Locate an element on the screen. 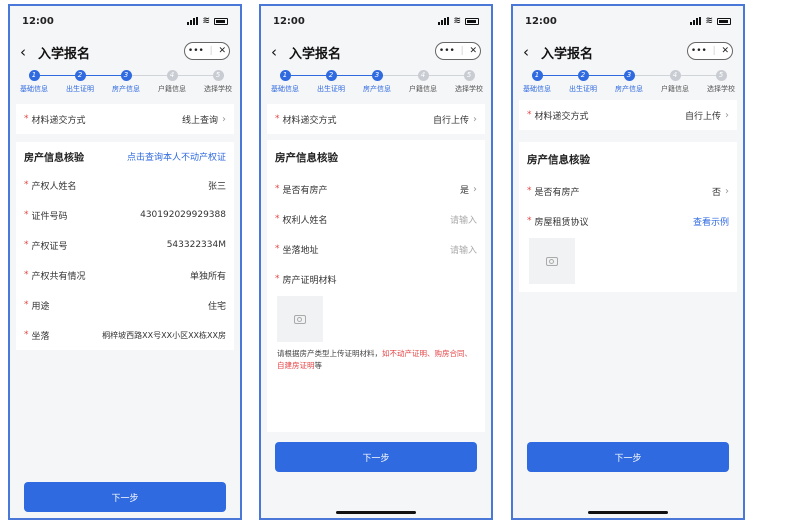 This screenshot has height=527, width=787. has-house-row: * 是否有房产 是 › is located at coordinates (376, 189).